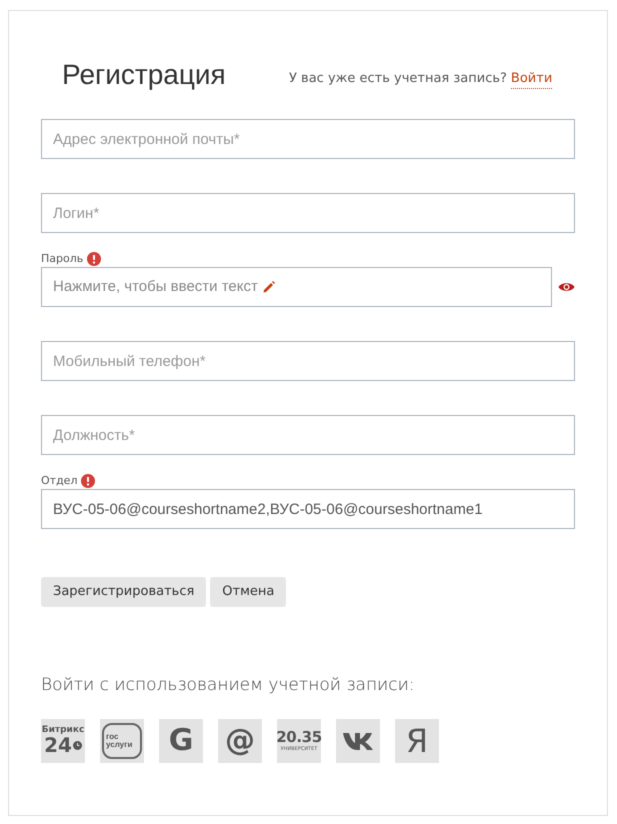  I want to click on text-field: Мобильный телефон*, so click(308, 361).